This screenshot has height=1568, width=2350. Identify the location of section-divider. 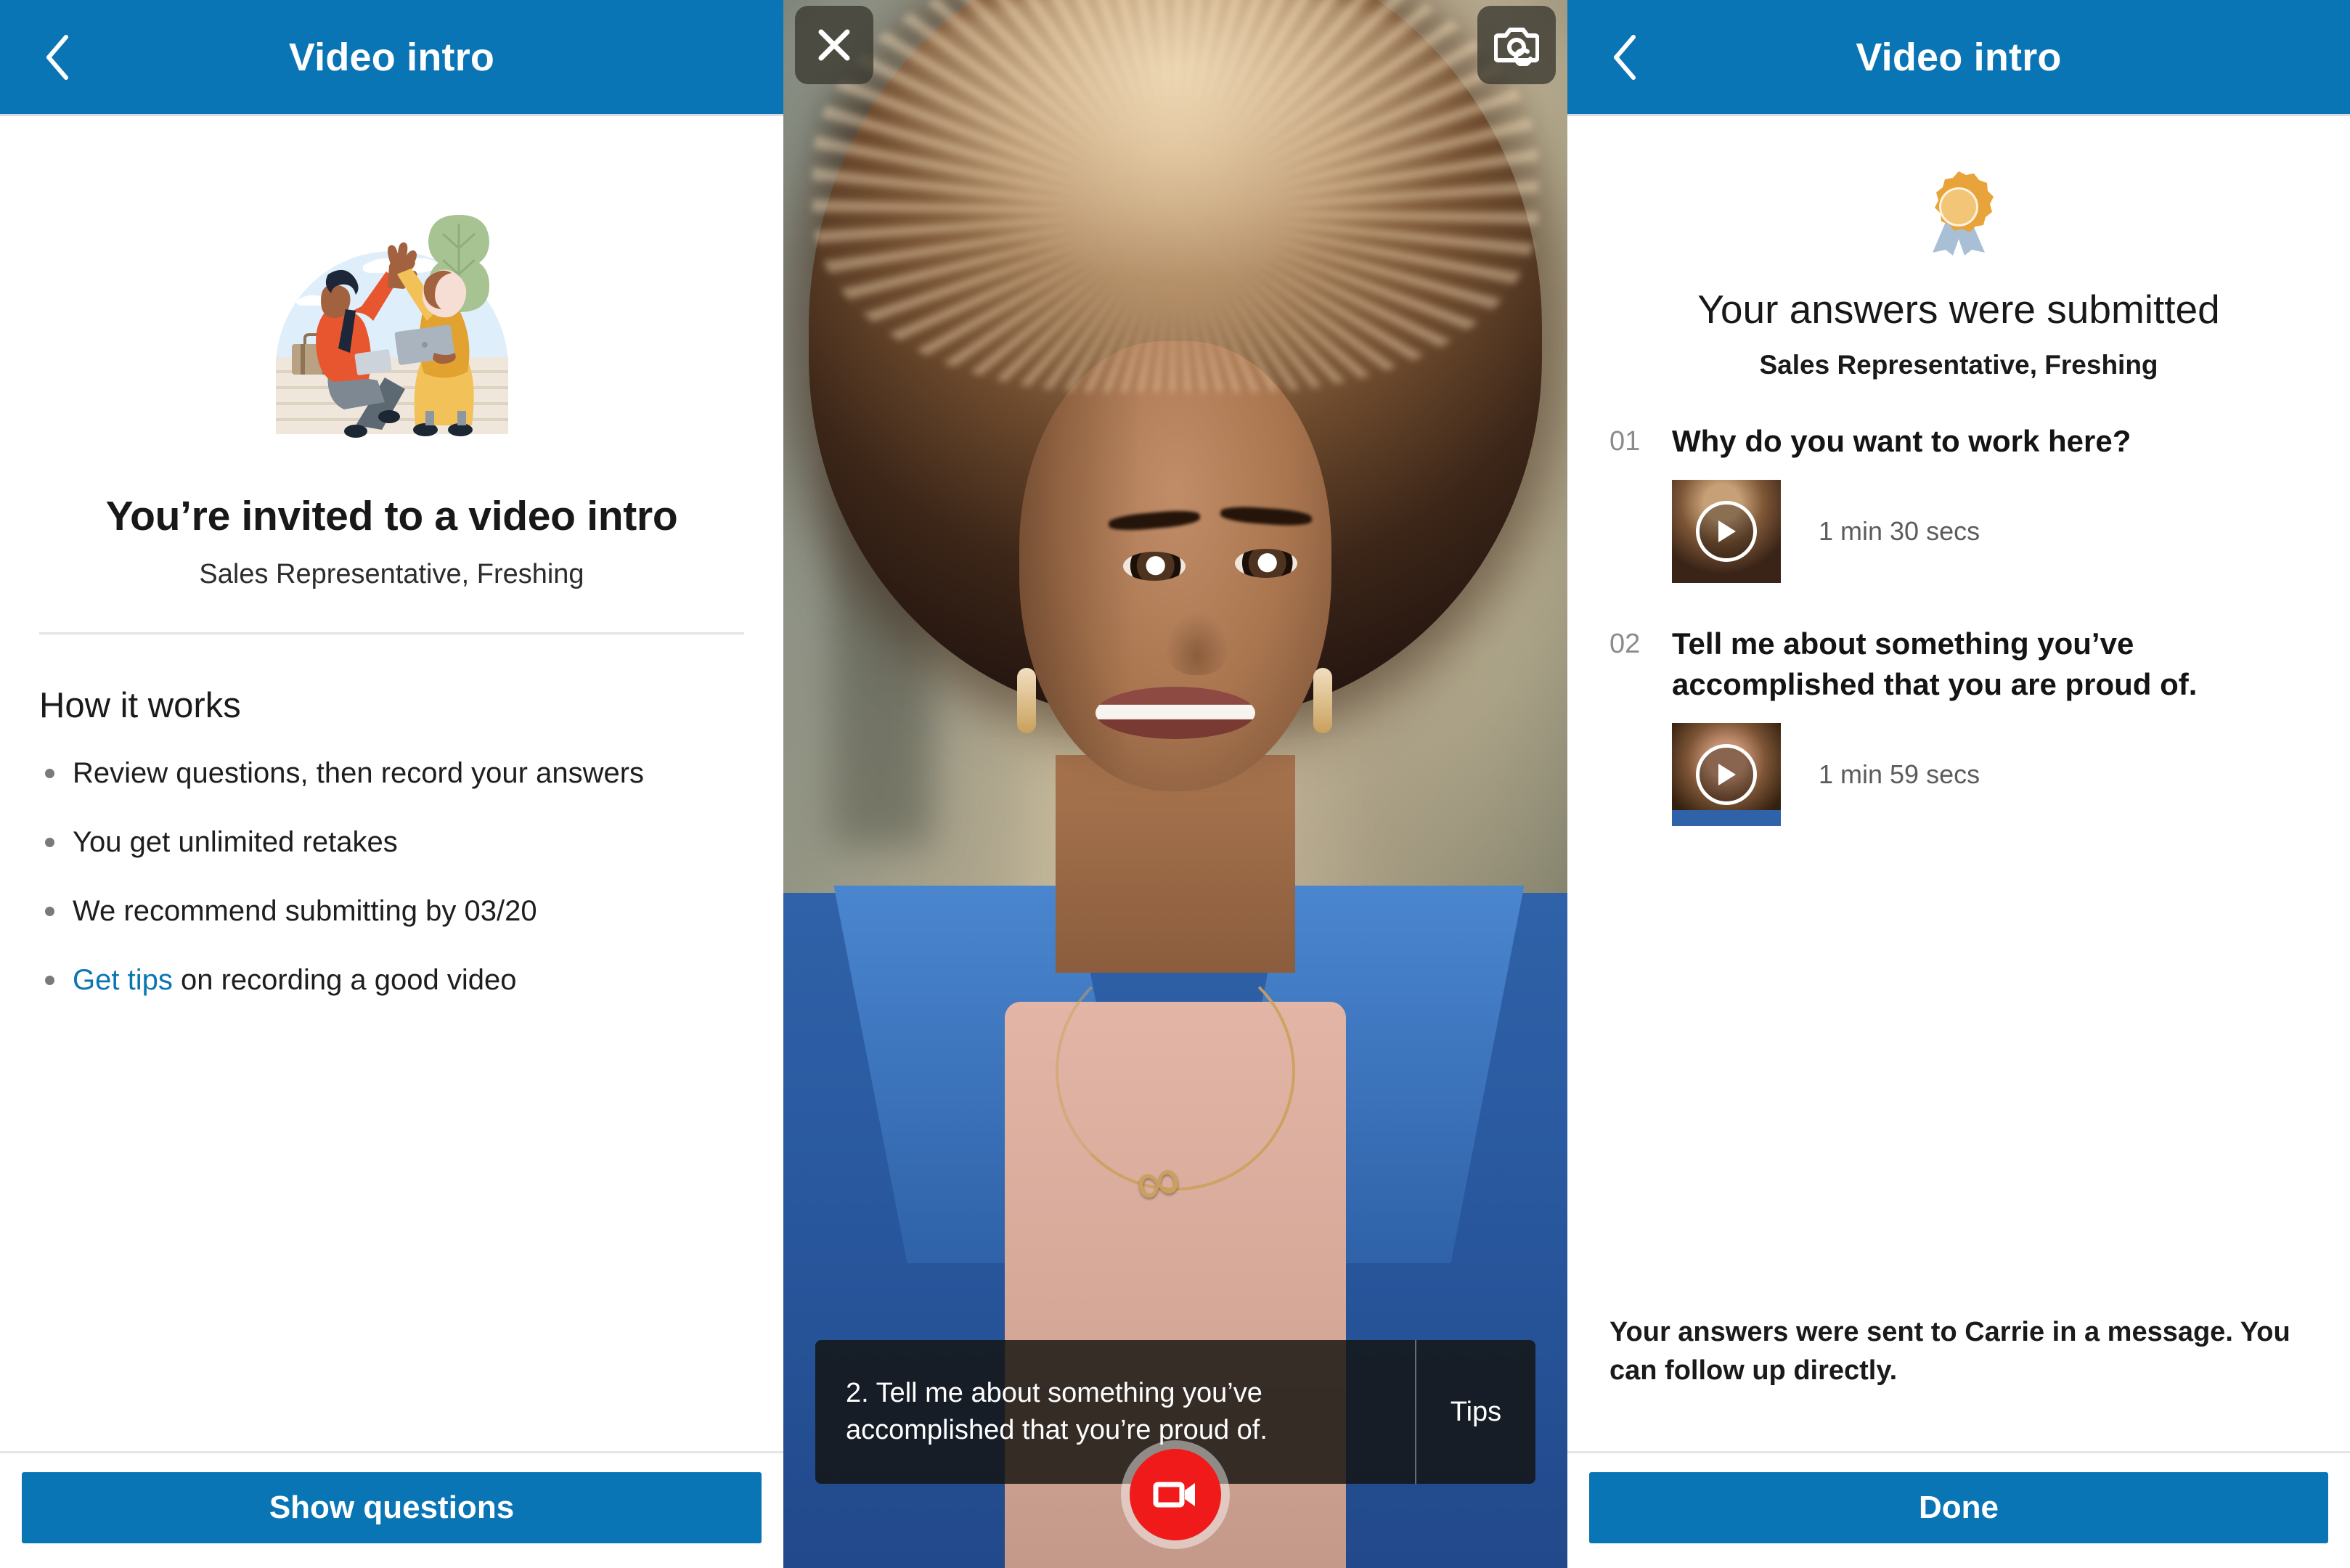
(392, 633).